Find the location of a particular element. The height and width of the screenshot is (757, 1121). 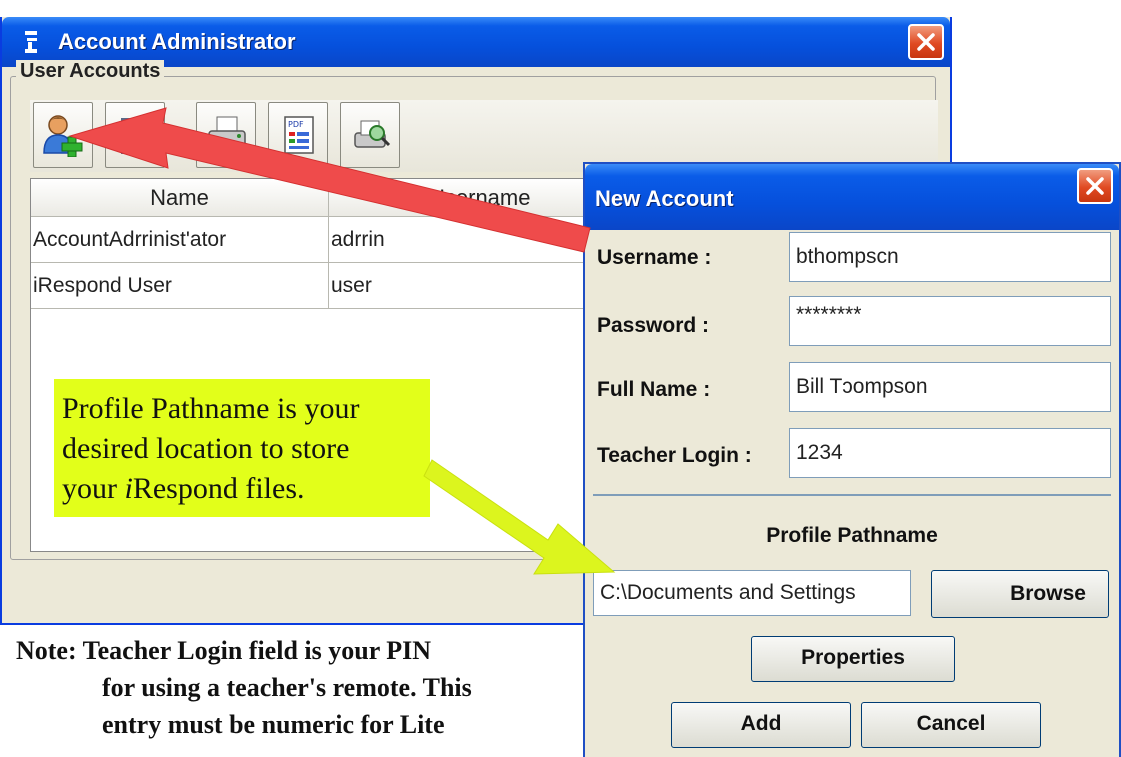

separator is located at coordinates (852, 495).